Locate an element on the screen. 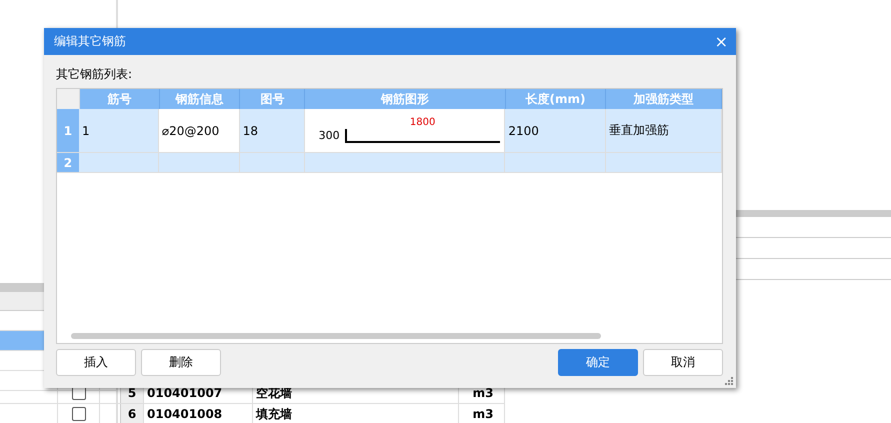 This screenshot has width=891, height=423. cancel-button: 取消 is located at coordinates (683, 362).